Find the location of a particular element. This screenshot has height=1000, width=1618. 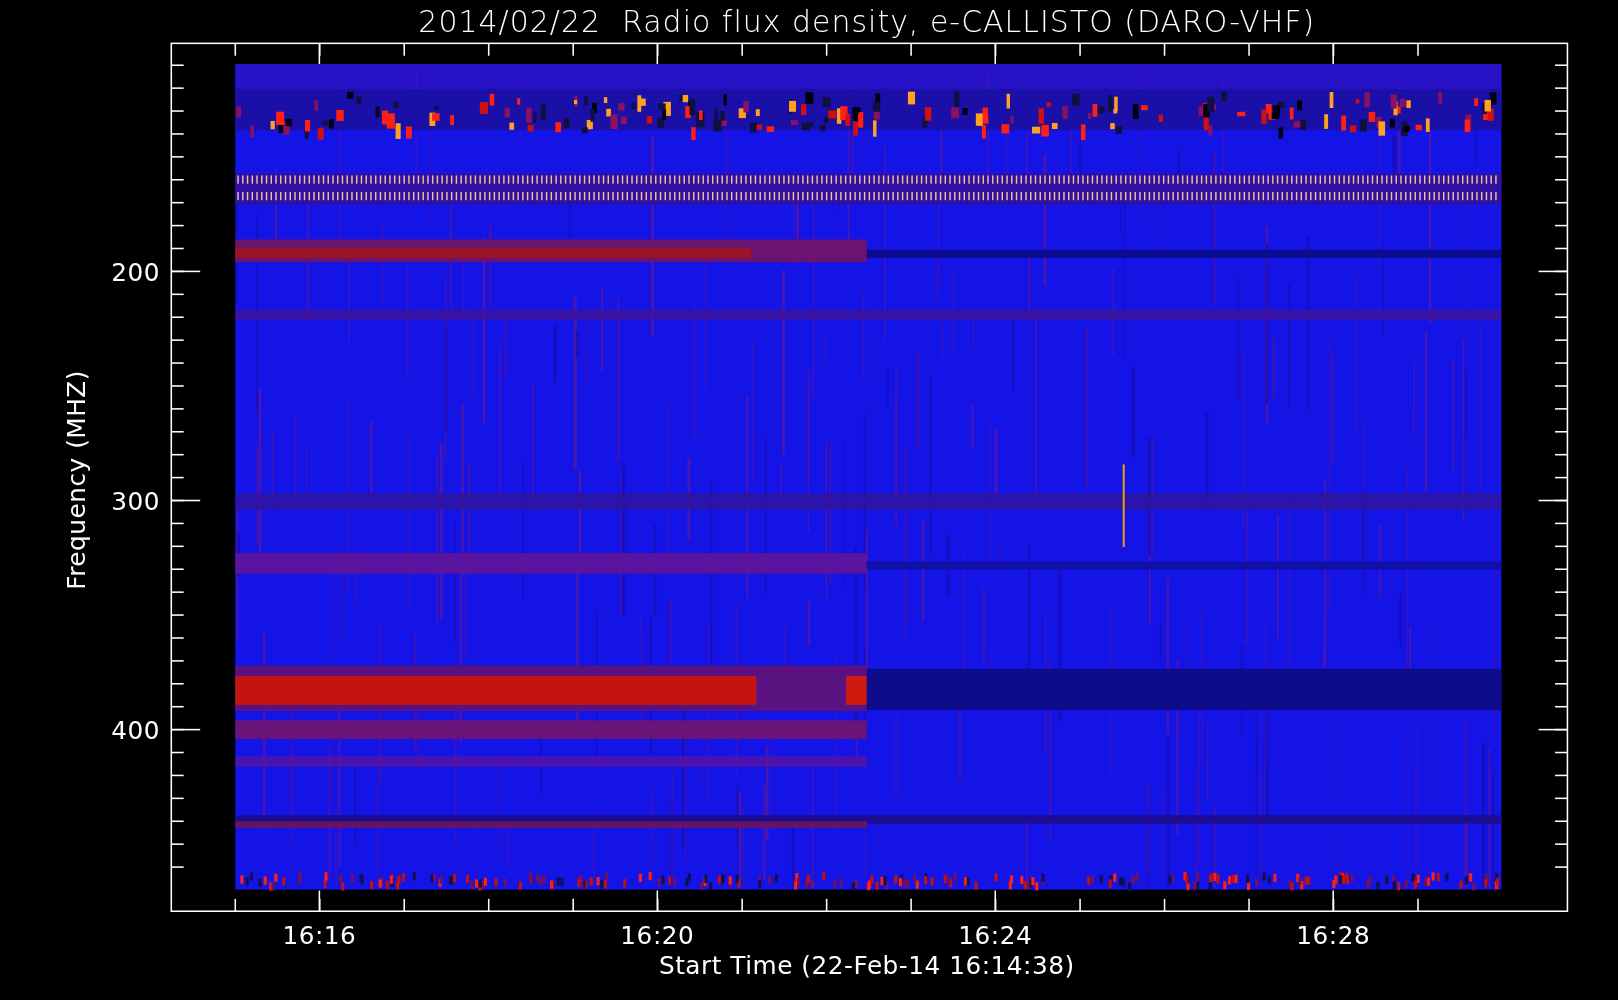

x-axis-label: Start Time (22-Feb-14 16:14:38) is located at coordinates (866, 966).